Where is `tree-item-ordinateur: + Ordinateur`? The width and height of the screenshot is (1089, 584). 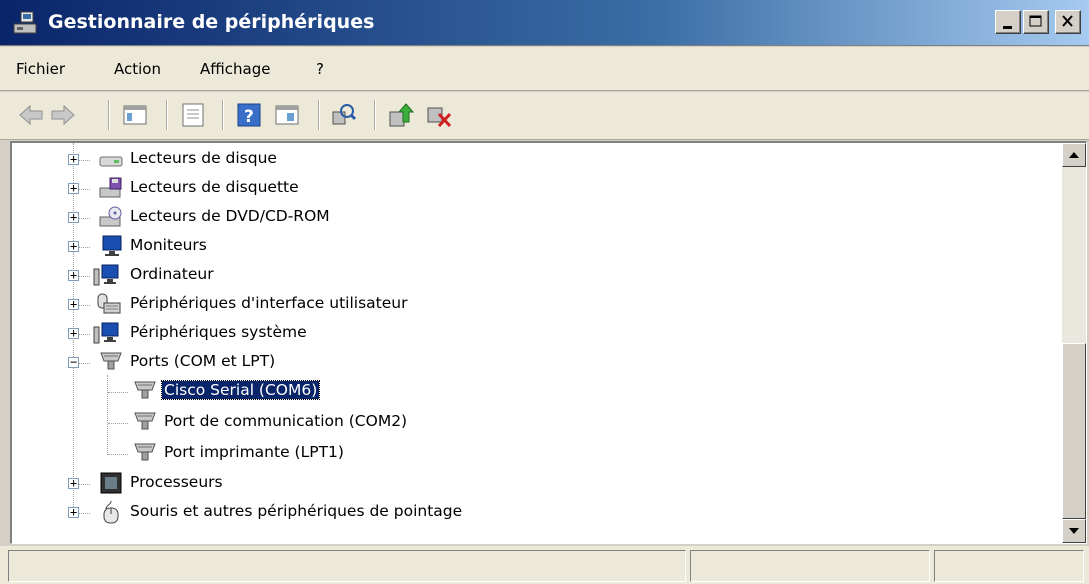
tree-item-ordinateur: + Ordinateur is located at coordinates (532, 276).